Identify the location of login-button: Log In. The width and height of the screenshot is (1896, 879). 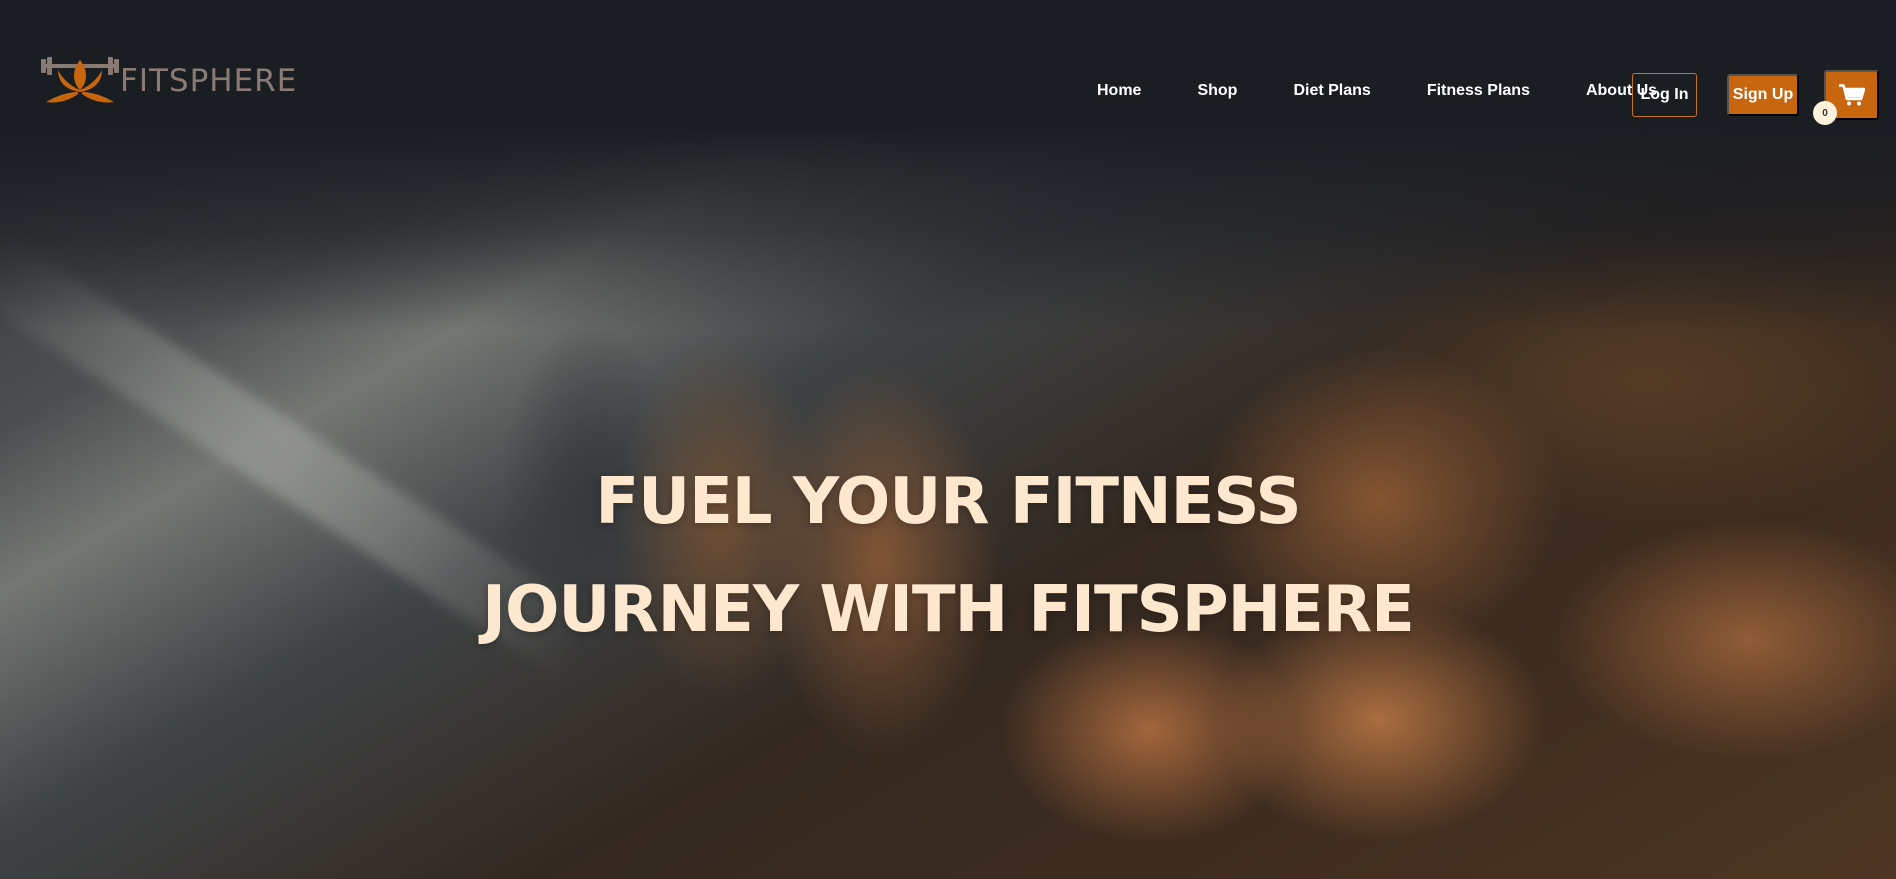
(1664, 95).